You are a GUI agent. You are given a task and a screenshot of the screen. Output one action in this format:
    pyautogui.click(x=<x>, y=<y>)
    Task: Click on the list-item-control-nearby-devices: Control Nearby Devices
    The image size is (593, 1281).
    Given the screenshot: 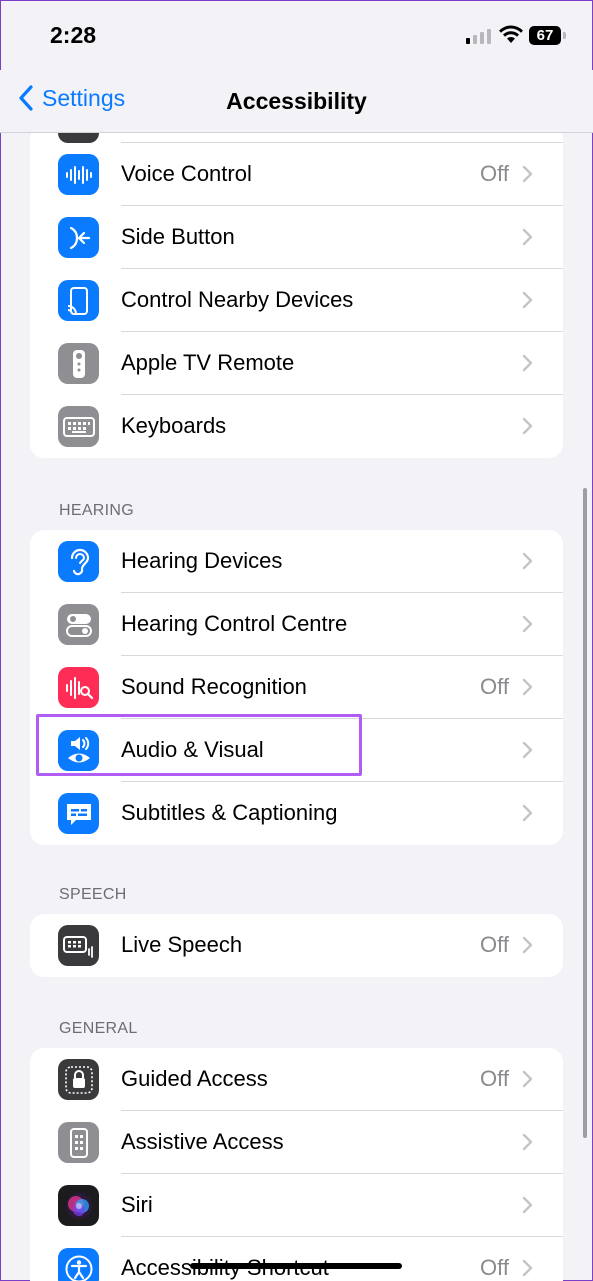 What is the action you would take?
    pyautogui.click(x=296, y=300)
    